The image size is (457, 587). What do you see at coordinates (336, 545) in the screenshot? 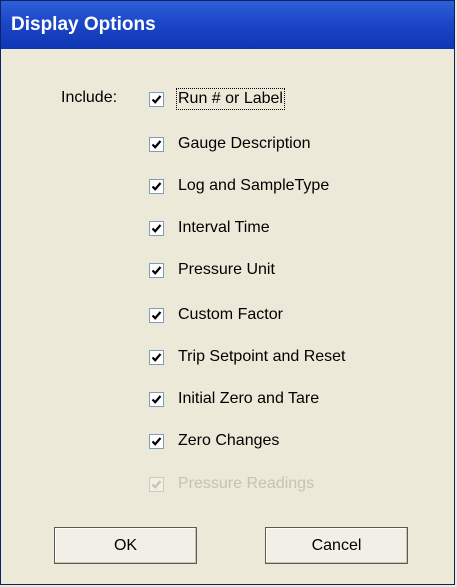
I see `cancel-button: Cancel` at bounding box center [336, 545].